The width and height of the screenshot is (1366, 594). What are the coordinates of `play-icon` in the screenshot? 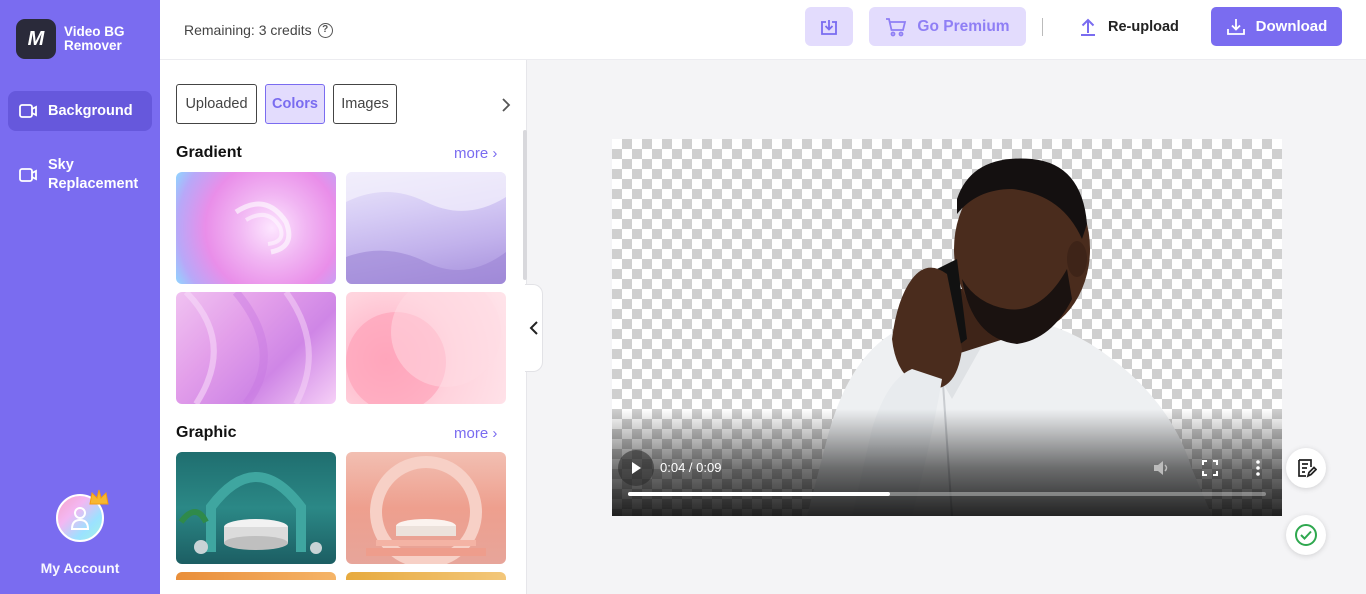 It's located at (636, 468).